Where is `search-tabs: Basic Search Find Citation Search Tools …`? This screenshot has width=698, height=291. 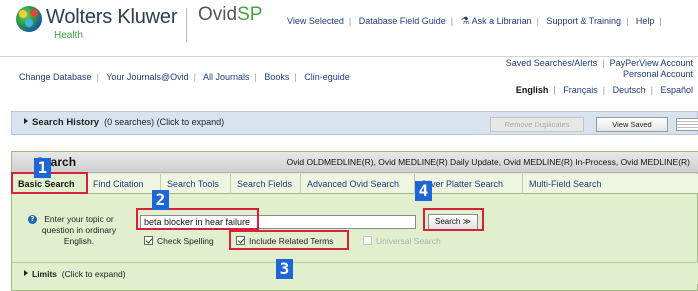 search-tabs: Basic Search Find Citation Search Tools … is located at coordinates (355, 184).